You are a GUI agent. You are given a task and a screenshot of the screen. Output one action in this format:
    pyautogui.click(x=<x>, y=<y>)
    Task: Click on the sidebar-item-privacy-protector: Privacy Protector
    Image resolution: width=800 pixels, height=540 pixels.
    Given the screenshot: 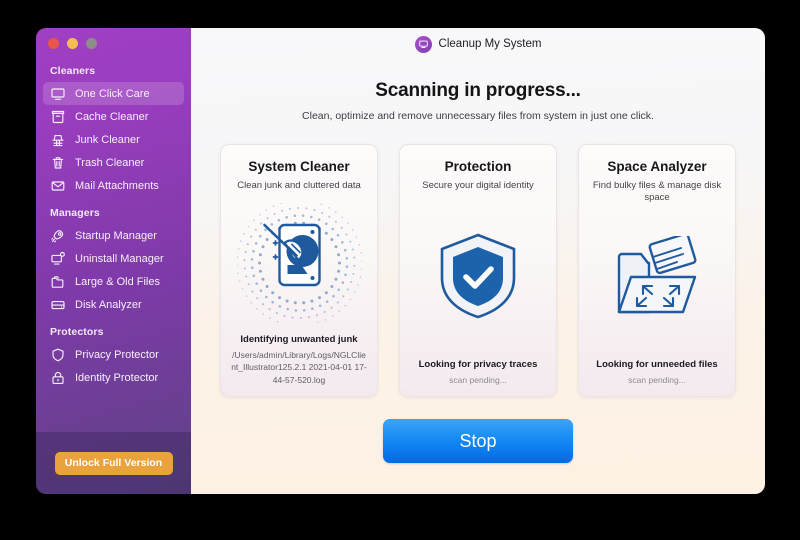 What is the action you would take?
    pyautogui.click(x=113, y=354)
    